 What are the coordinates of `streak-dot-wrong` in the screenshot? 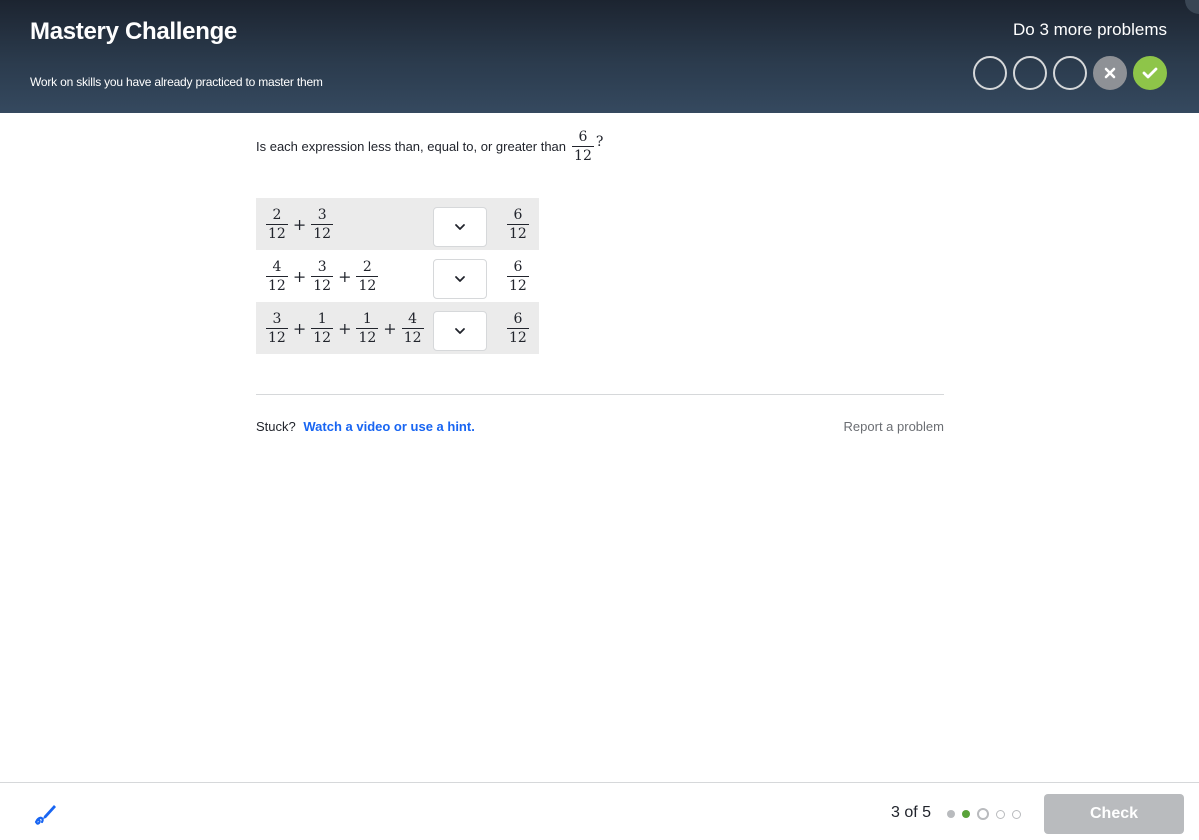 It's located at (1110, 73).